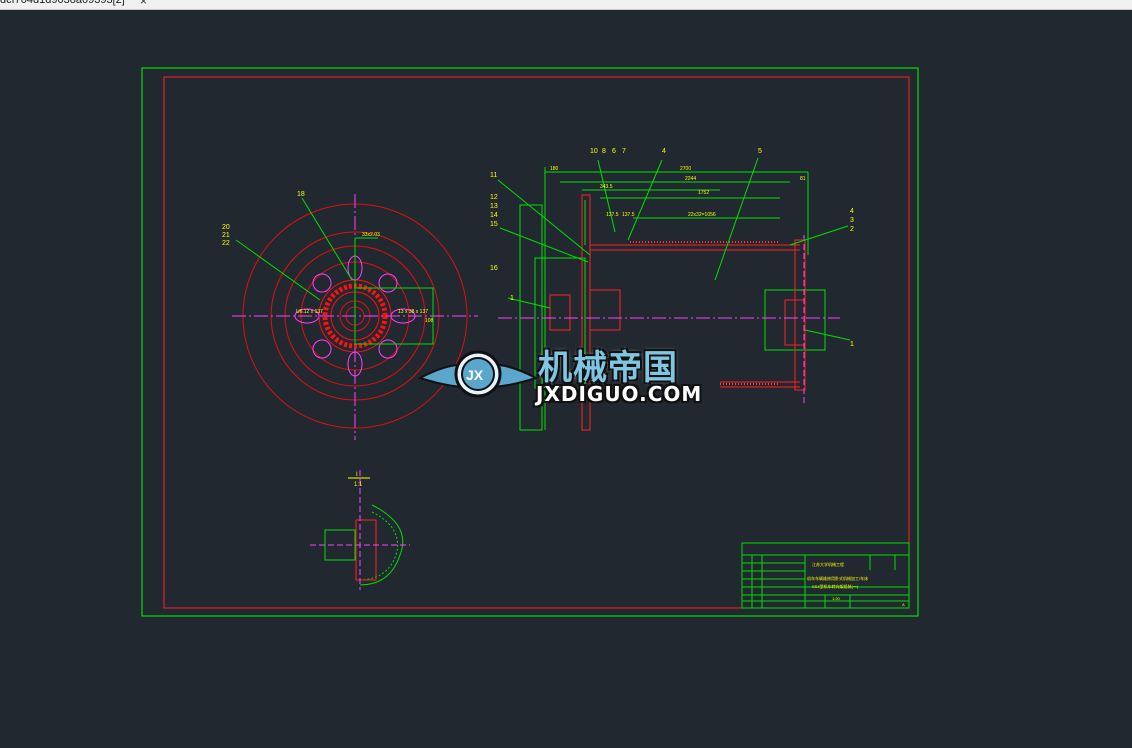 Image resolution: width=1132 pixels, height=748 pixels. Describe the element at coordinates (493, 175) in the screenshot. I see `part-label: 11` at that location.